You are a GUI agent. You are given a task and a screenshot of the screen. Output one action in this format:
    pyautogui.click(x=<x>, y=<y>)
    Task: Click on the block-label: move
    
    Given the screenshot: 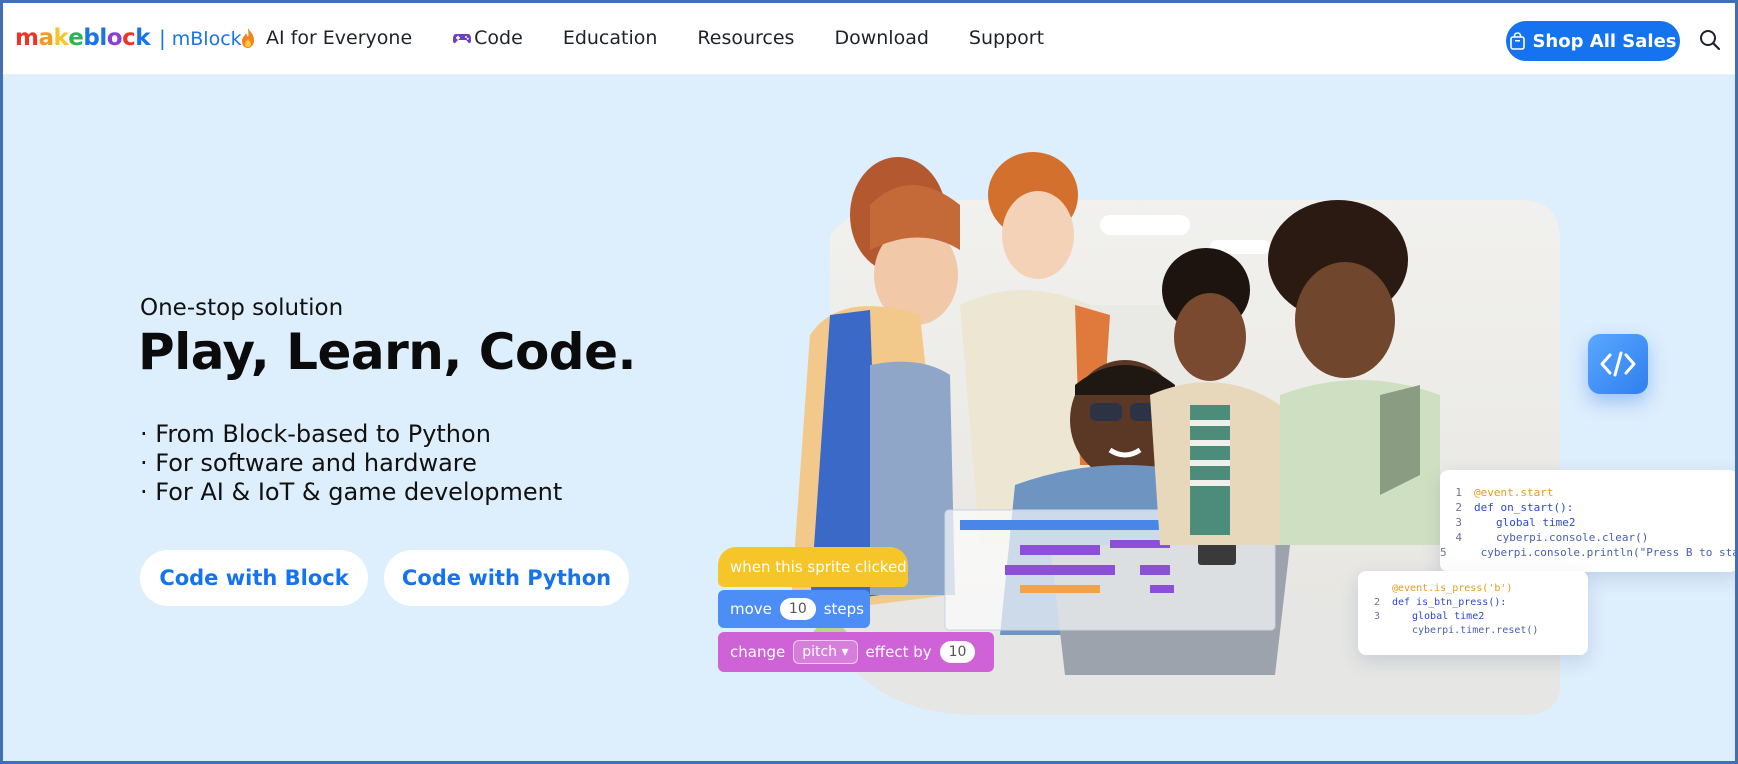 What is the action you would take?
    pyautogui.click(x=751, y=609)
    